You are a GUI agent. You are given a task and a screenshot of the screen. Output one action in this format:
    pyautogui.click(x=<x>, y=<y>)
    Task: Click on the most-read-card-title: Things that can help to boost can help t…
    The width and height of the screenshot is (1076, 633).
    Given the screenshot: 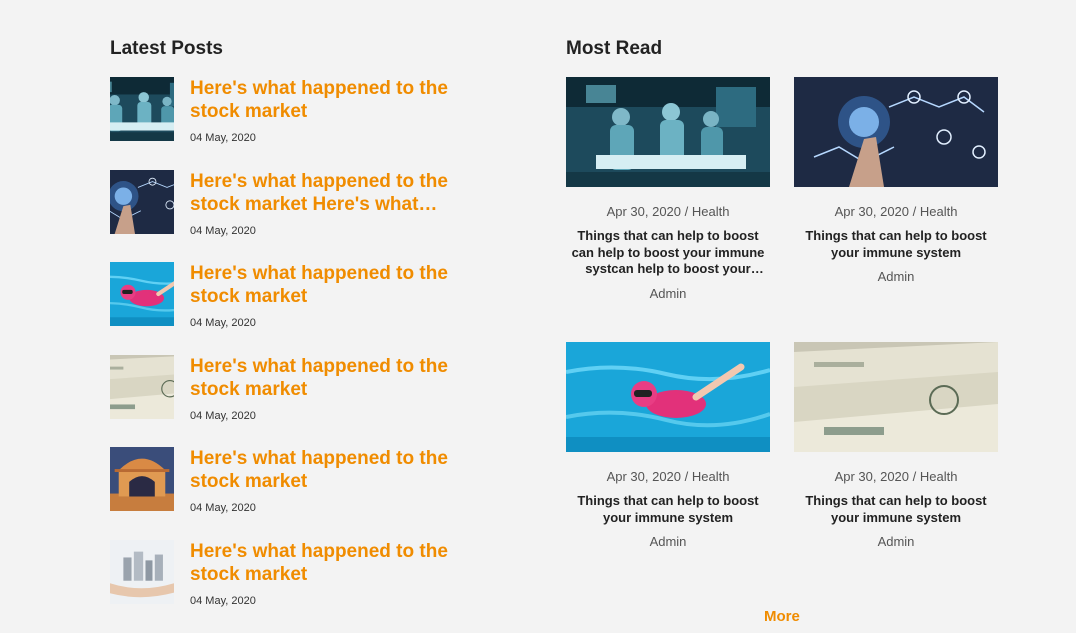 What is the action you would take?
    pyautogui.click(x=668, y=253)
    